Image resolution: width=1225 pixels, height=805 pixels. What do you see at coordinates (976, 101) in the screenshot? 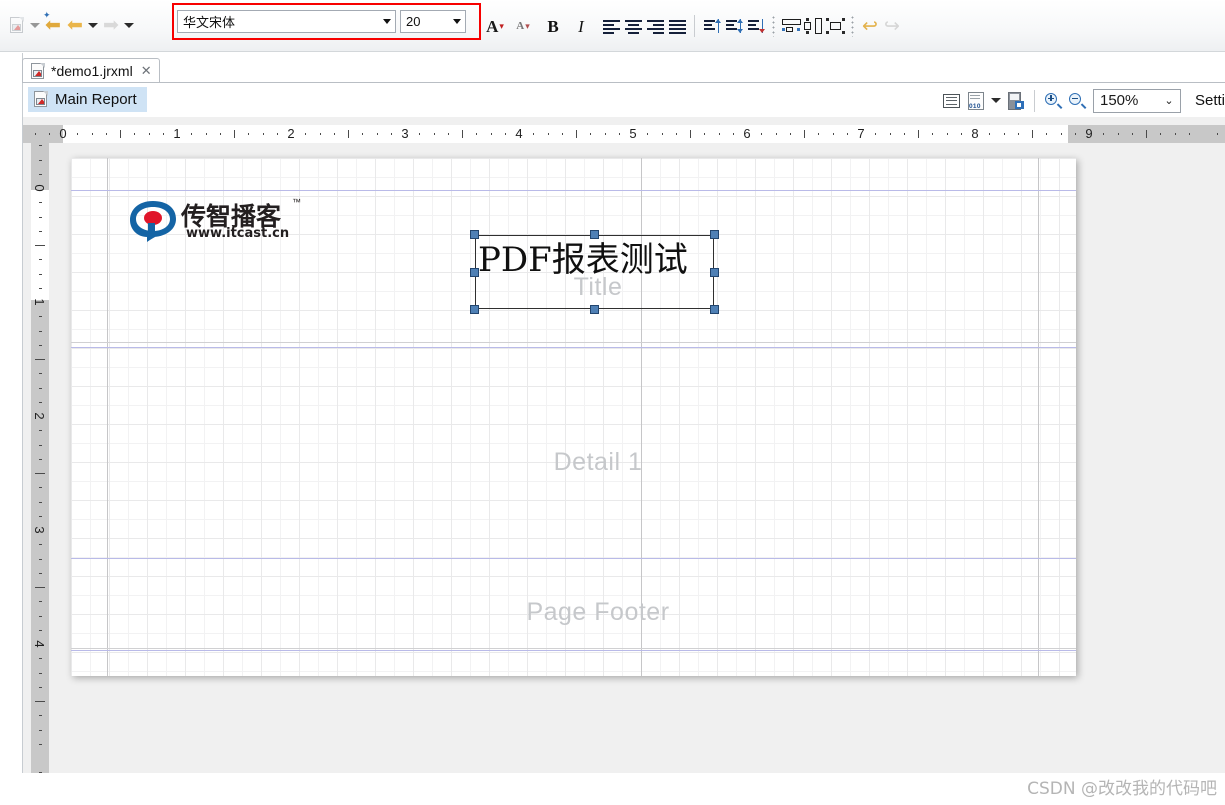
I see `dataset-icon: 010` at bounding box center [976, 101].